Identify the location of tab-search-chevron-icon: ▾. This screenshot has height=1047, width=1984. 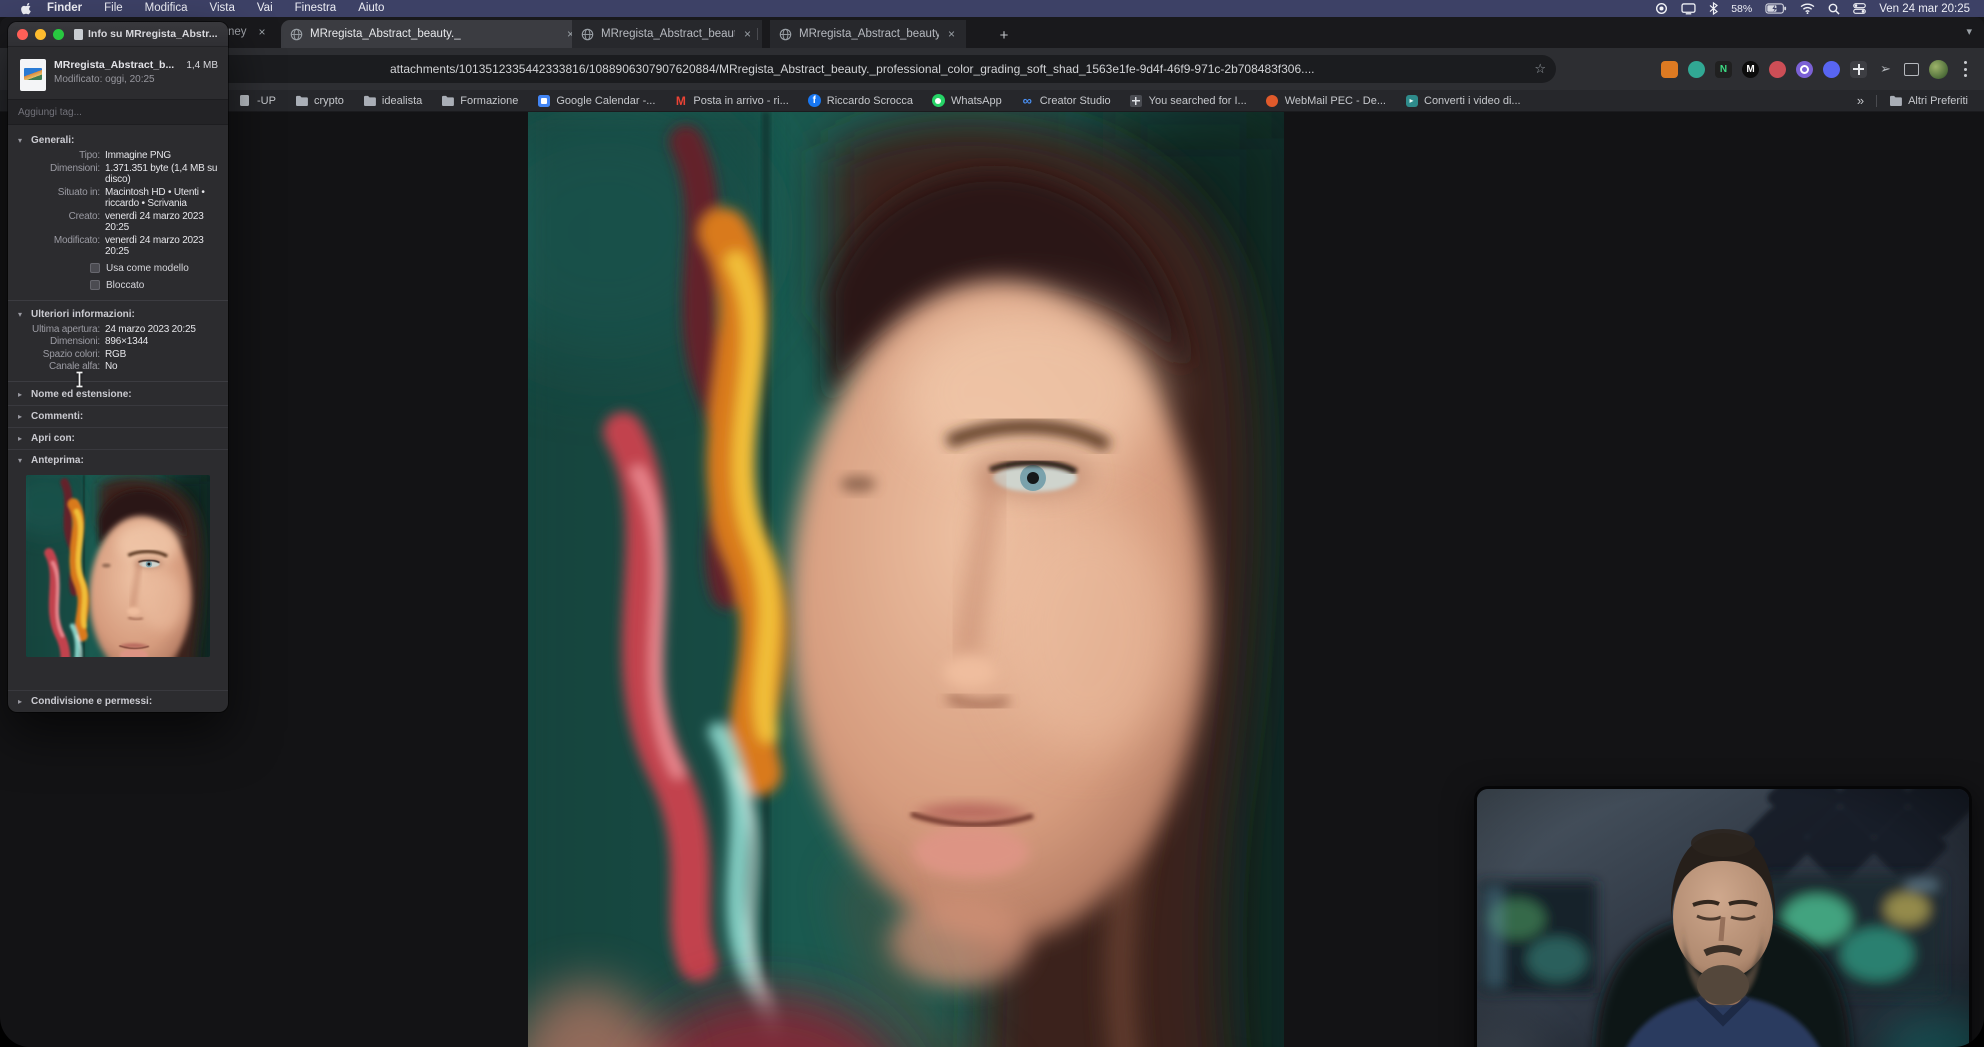
(1969, 31).